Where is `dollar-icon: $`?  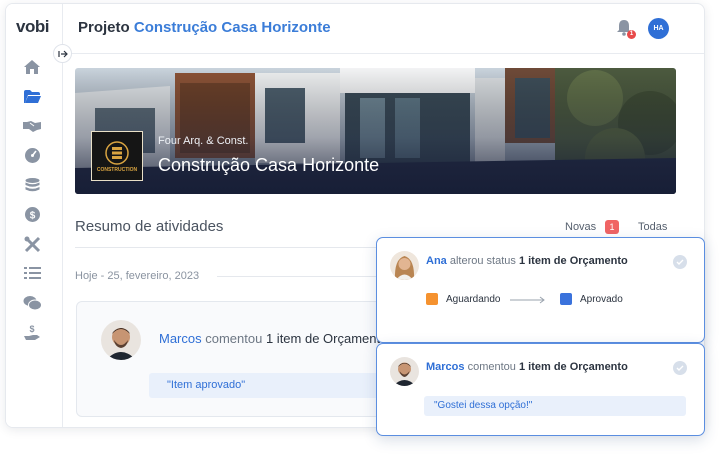
dollar-icon: $ is located at coordinates (32, 214).